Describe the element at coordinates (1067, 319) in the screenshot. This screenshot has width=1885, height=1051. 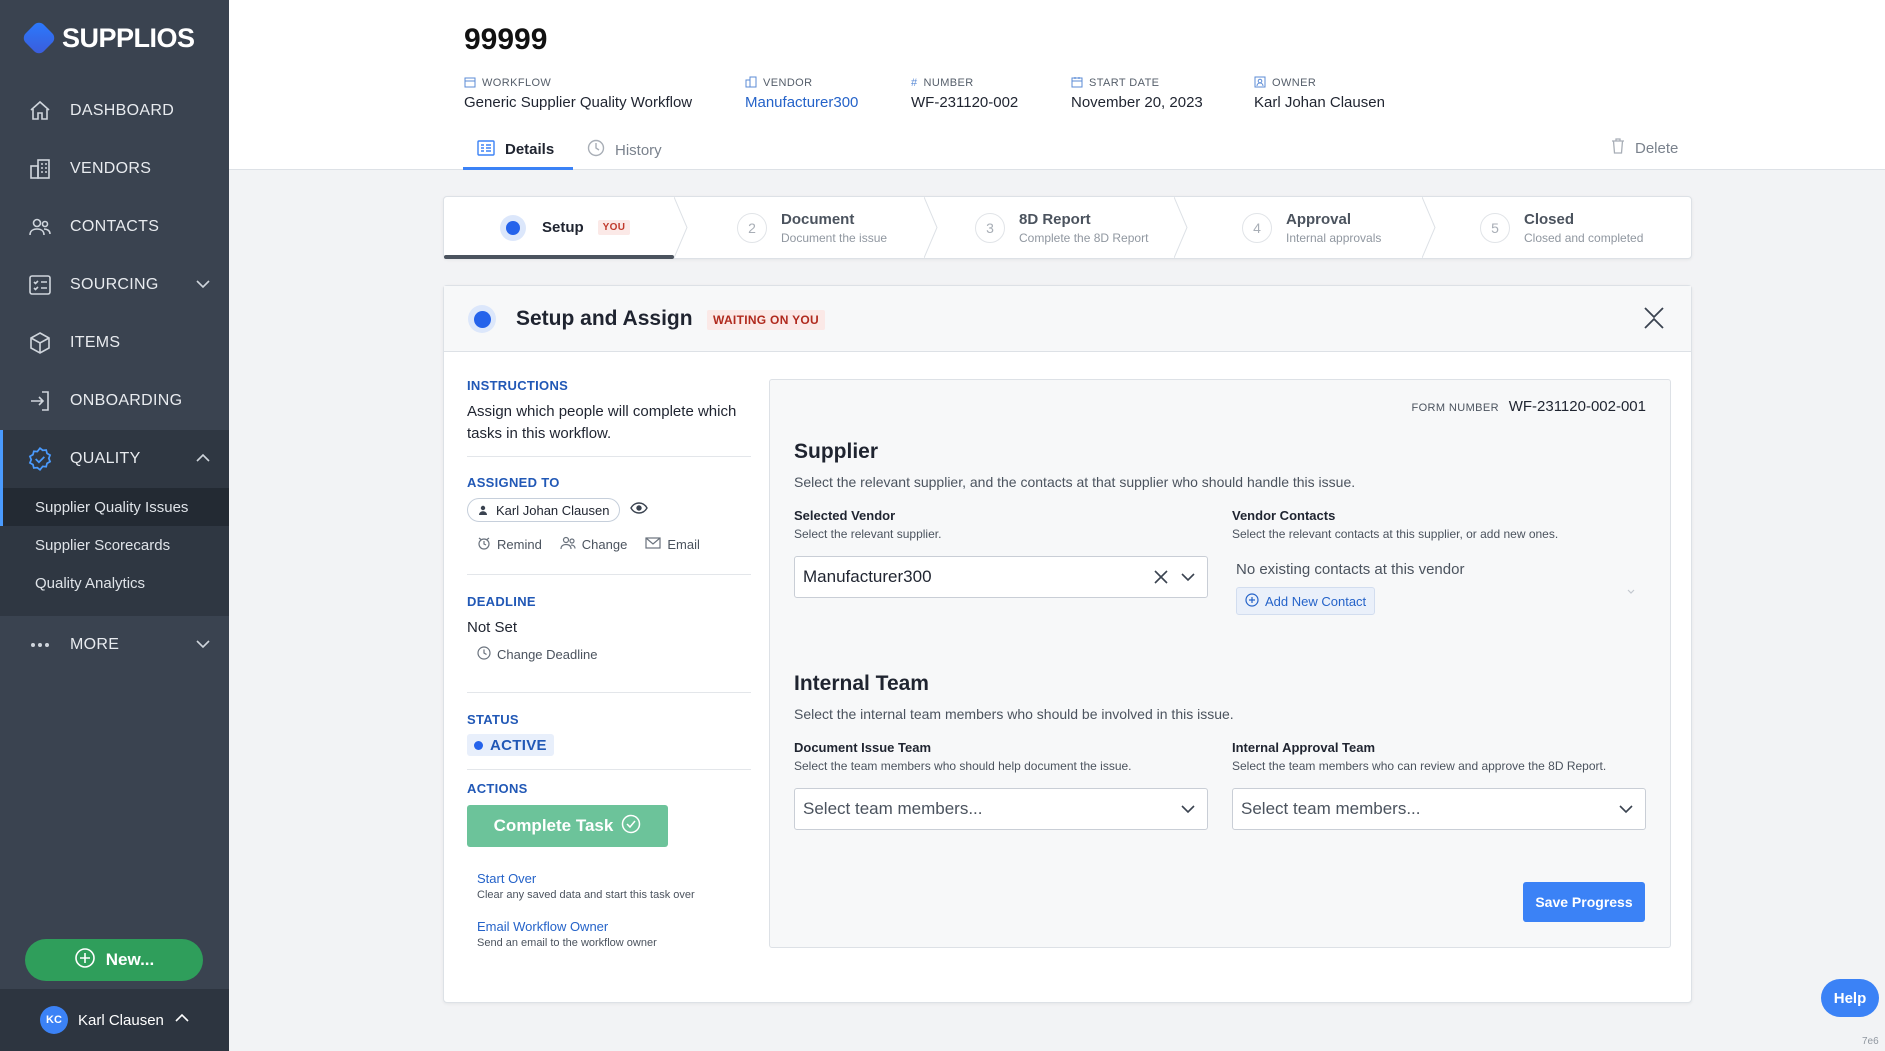
I see `task-card-header: Setup and Assign WAITING ON YOU` at that location.